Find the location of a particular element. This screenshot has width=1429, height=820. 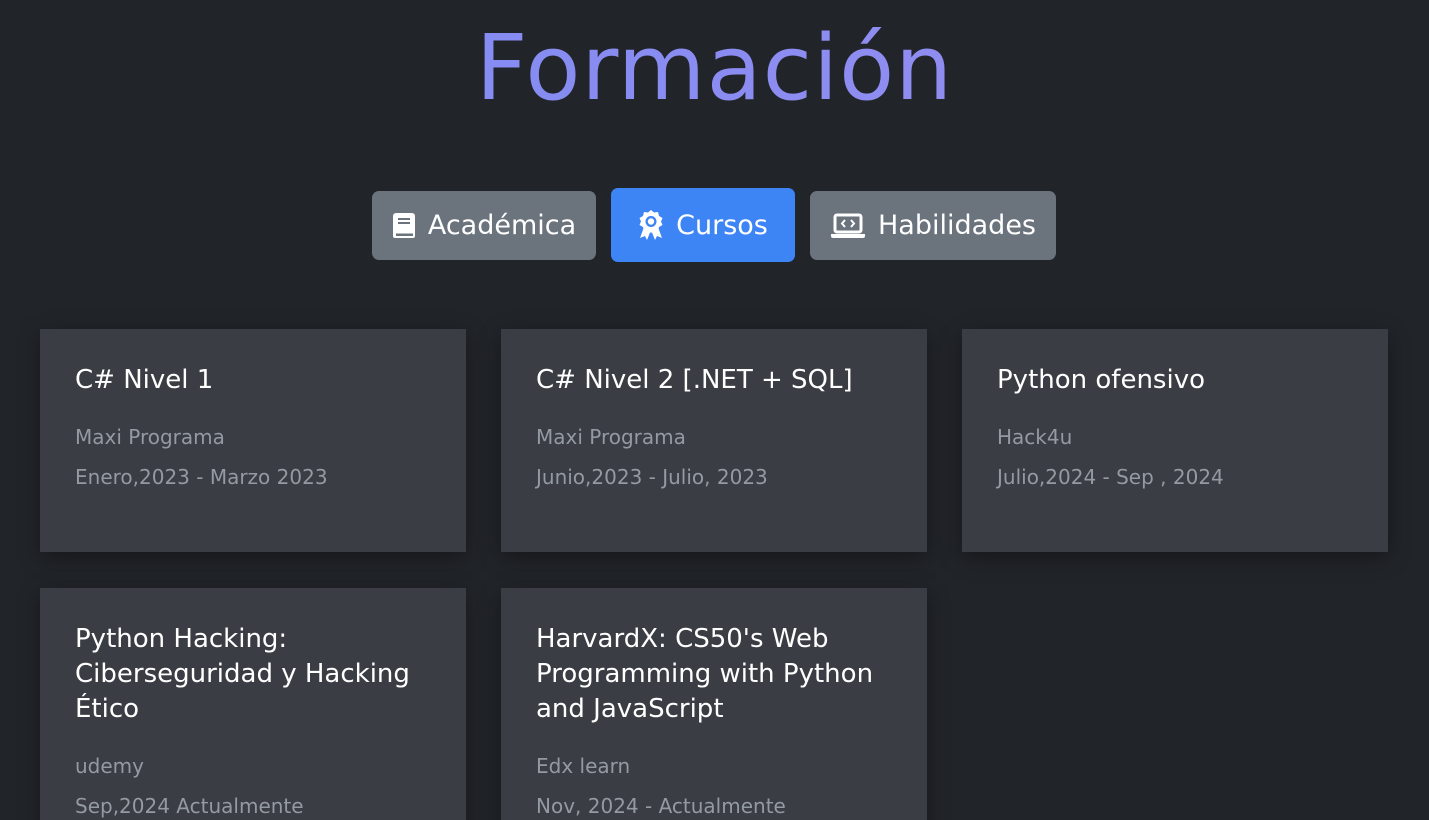

course-dates: Junio,2023 - Julio, 2023 is located at coordinates (652, 477).